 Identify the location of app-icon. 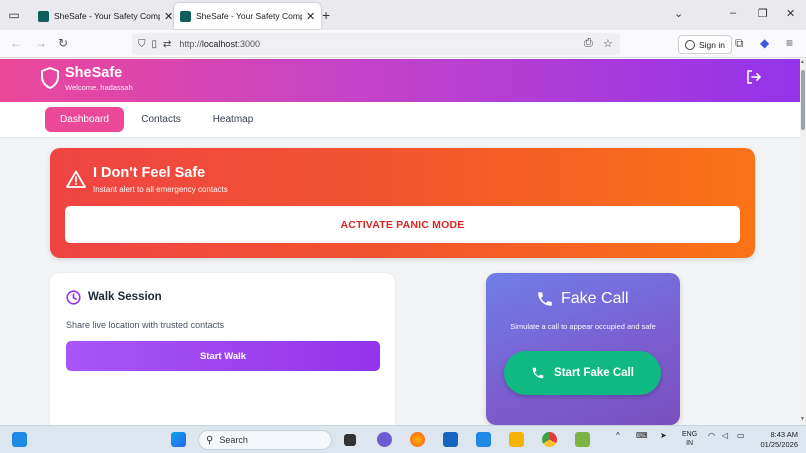
(582, 439).